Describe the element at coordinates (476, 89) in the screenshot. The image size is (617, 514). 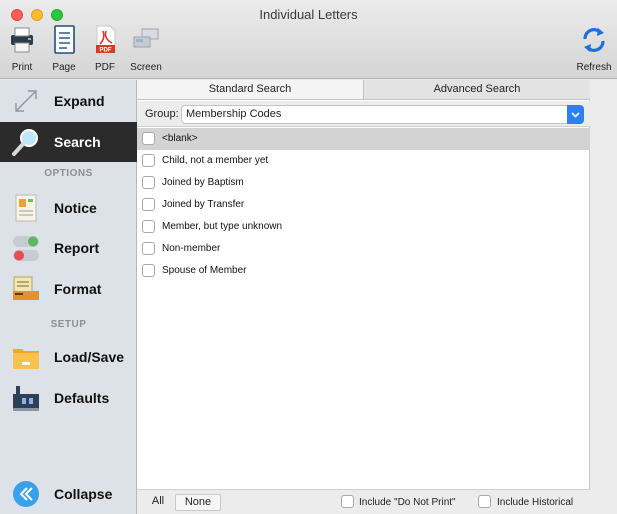
I see `tab-advanced-search: Advanced Search` at that location.